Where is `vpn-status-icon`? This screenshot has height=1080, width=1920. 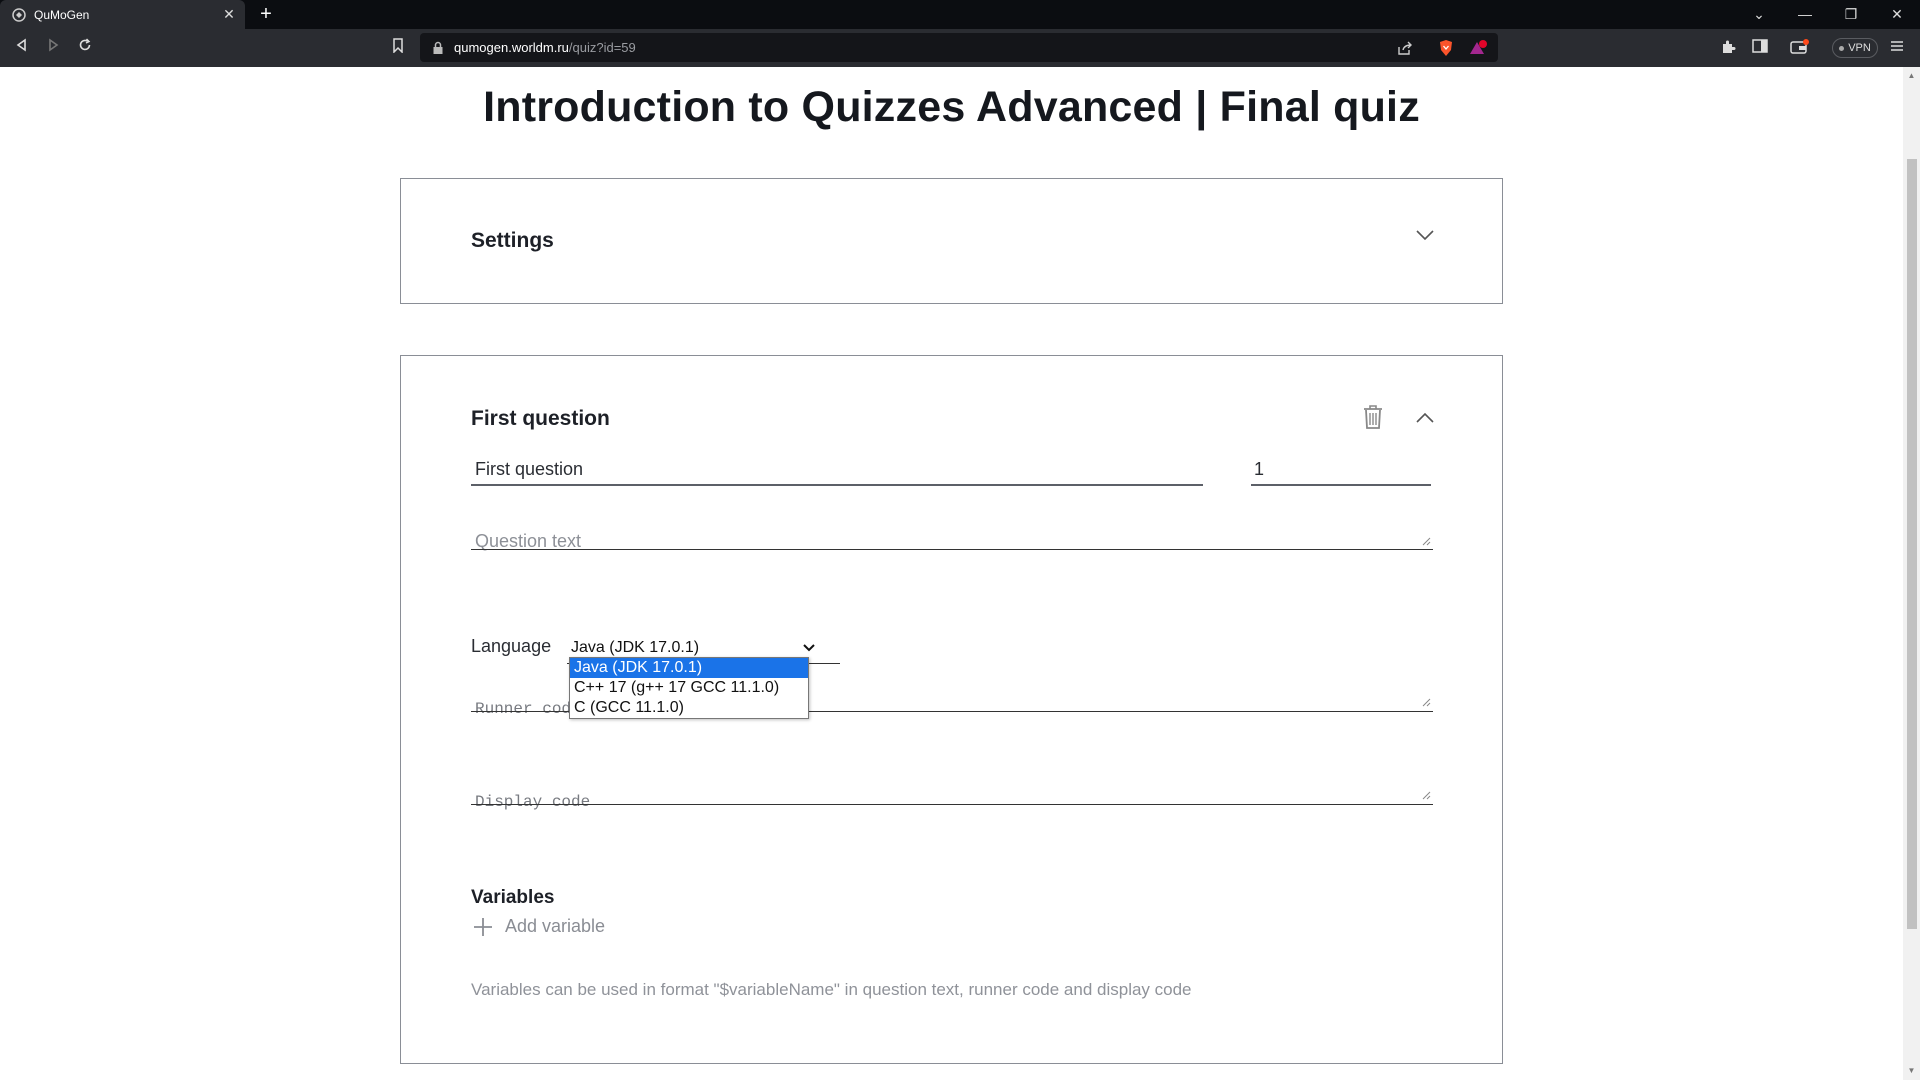
vpn-status-icon is located at coordinates (1842, 48).